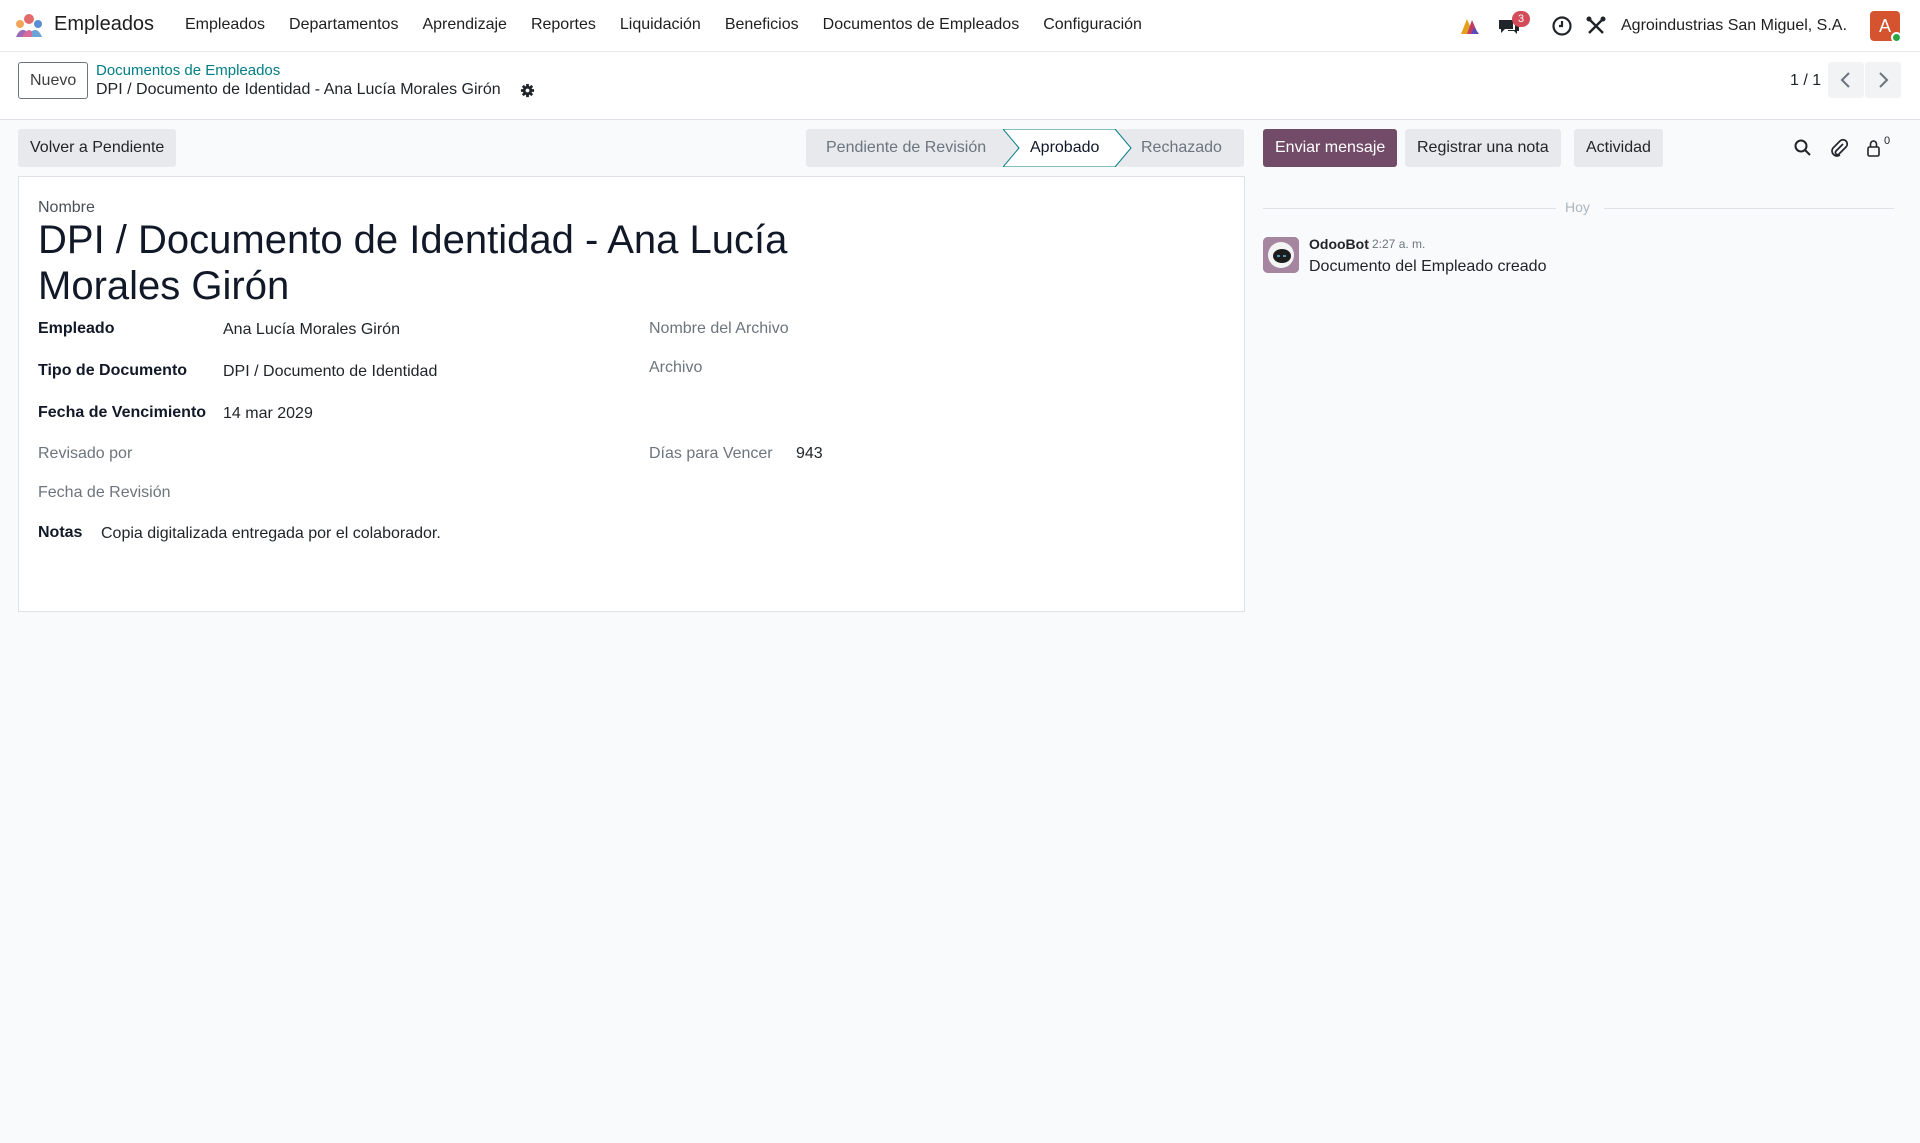 The image size is (1920, 1143). Describe the element at coordinates (1596, 26) in the screenshot. I see `tools-icon` at that location.